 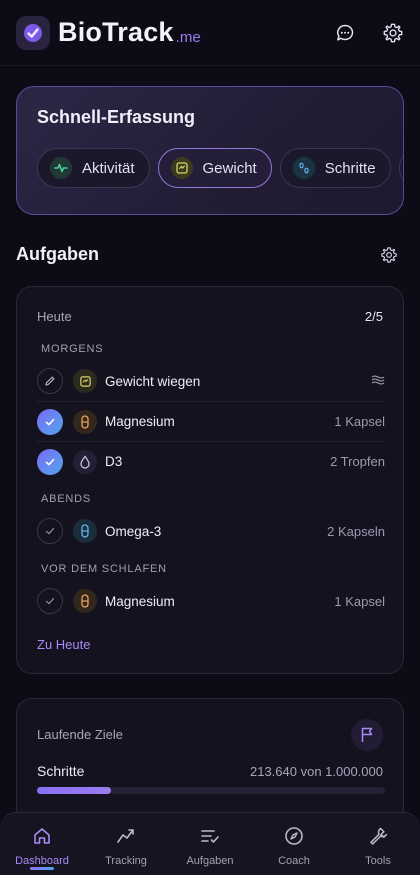 What do you see at coordinates (229, 168) in the screenshot?
I see `quick-chip-label: Gewicht` at bounding box center [229, 168].